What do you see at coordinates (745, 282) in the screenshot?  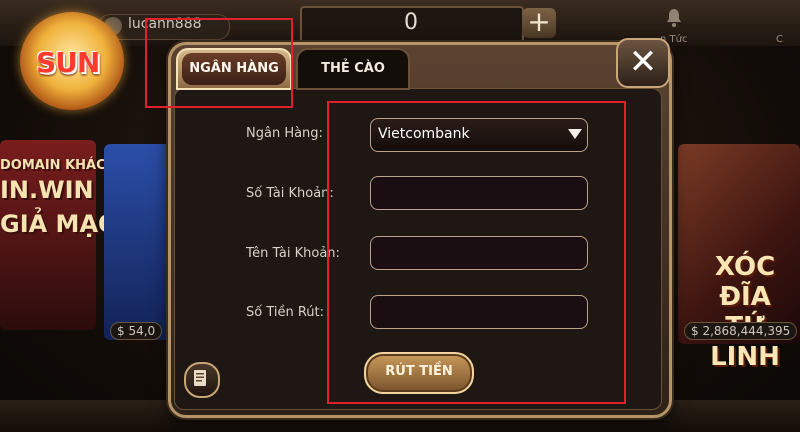 I see `xoc-dia-title-line1: XÓC ĐĨA` at bounding box center [745, 282].